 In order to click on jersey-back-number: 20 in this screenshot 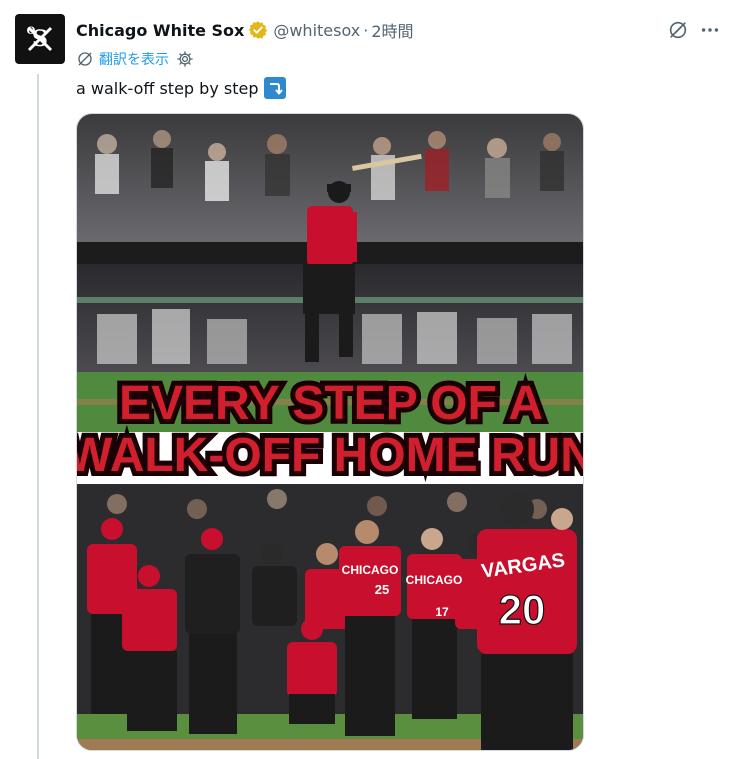, I will do `click(522, 609)`.